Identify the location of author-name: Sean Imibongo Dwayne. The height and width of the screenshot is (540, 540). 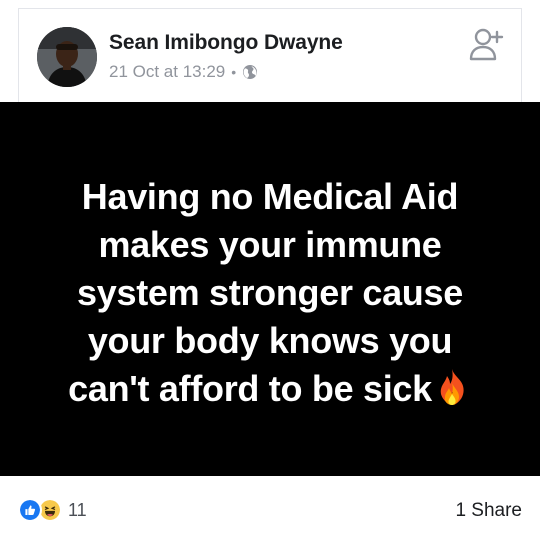
(226, 43).